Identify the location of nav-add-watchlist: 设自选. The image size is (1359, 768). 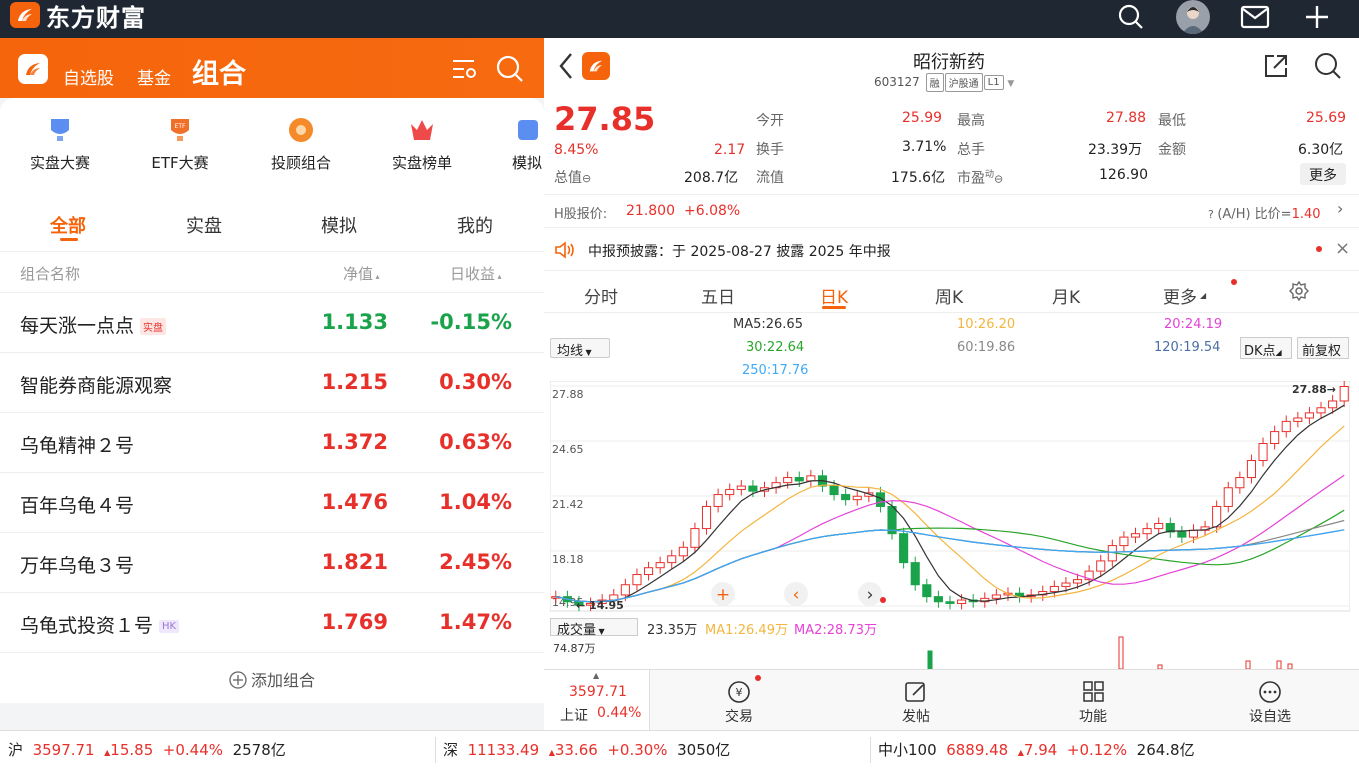
(1270, 703).